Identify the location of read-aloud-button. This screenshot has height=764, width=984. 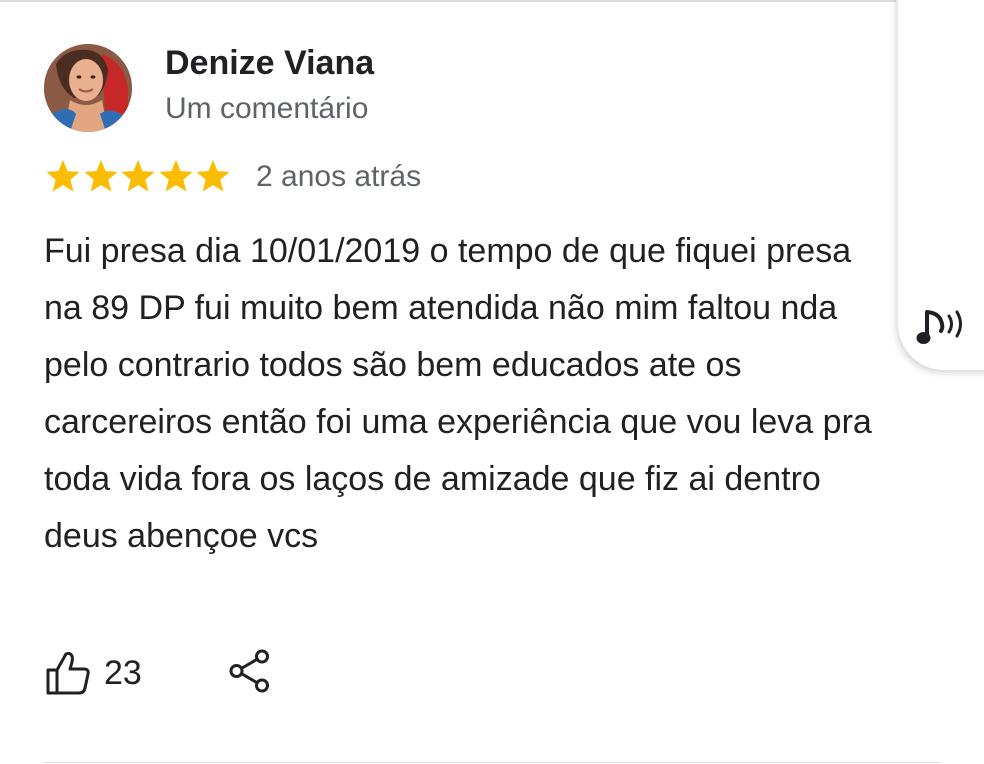
(944, 328).